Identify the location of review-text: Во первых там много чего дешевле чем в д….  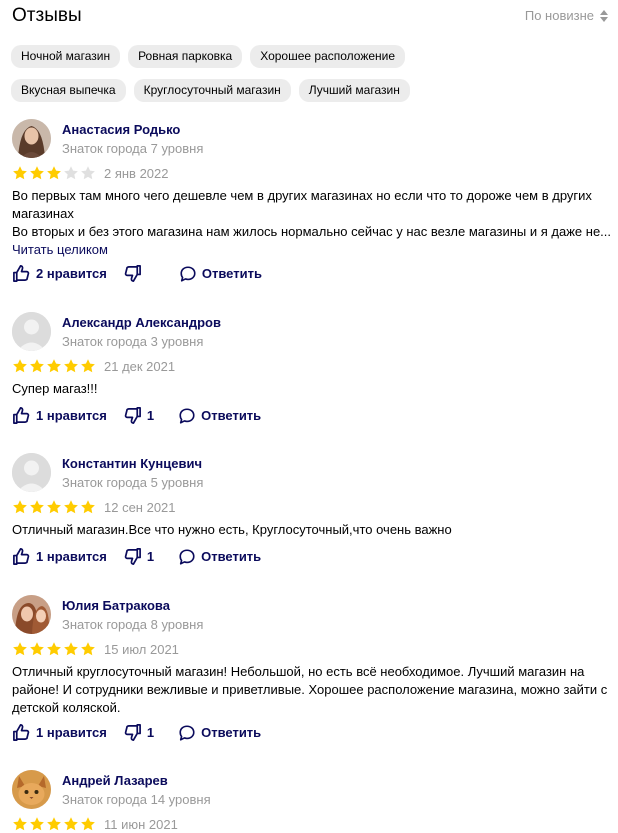
(312, 223).